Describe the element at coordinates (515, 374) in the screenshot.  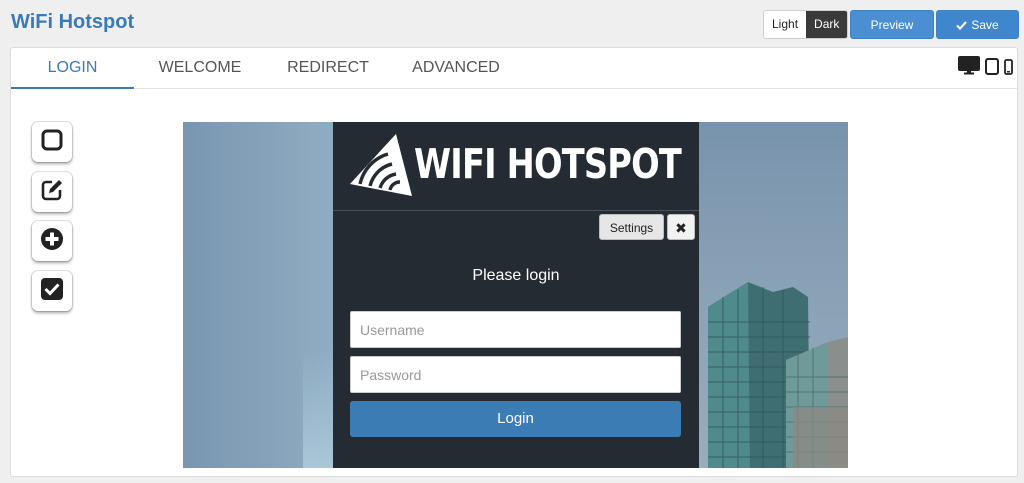
I see `password-field` at that location.